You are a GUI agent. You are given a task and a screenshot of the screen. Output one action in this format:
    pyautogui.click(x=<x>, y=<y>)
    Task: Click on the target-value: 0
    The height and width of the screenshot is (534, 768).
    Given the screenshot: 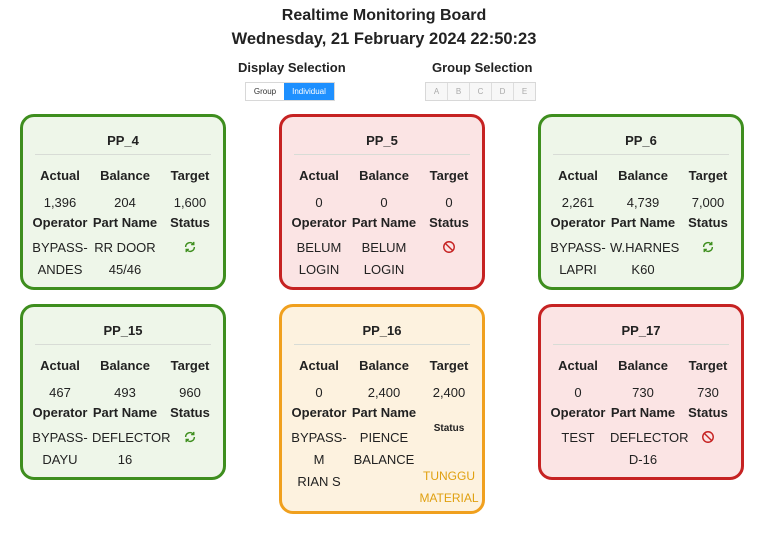 What is the action you would take?
    pyautogui.click(x=449, y=202)
    